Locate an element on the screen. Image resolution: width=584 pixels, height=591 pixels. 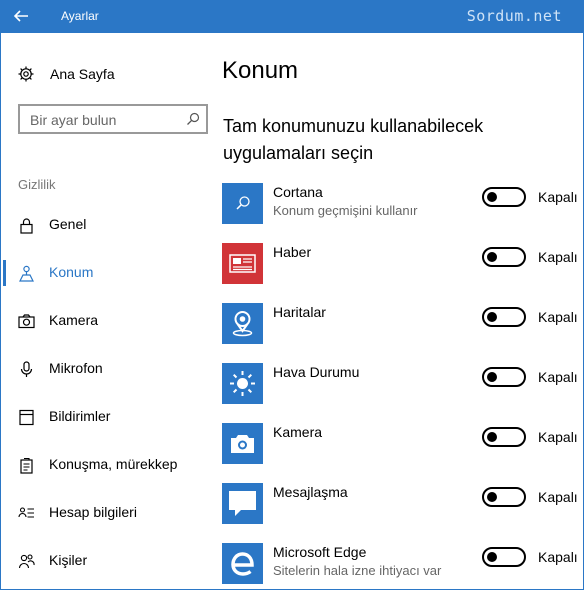
notifications-icon is located at coordinates (26, 417).